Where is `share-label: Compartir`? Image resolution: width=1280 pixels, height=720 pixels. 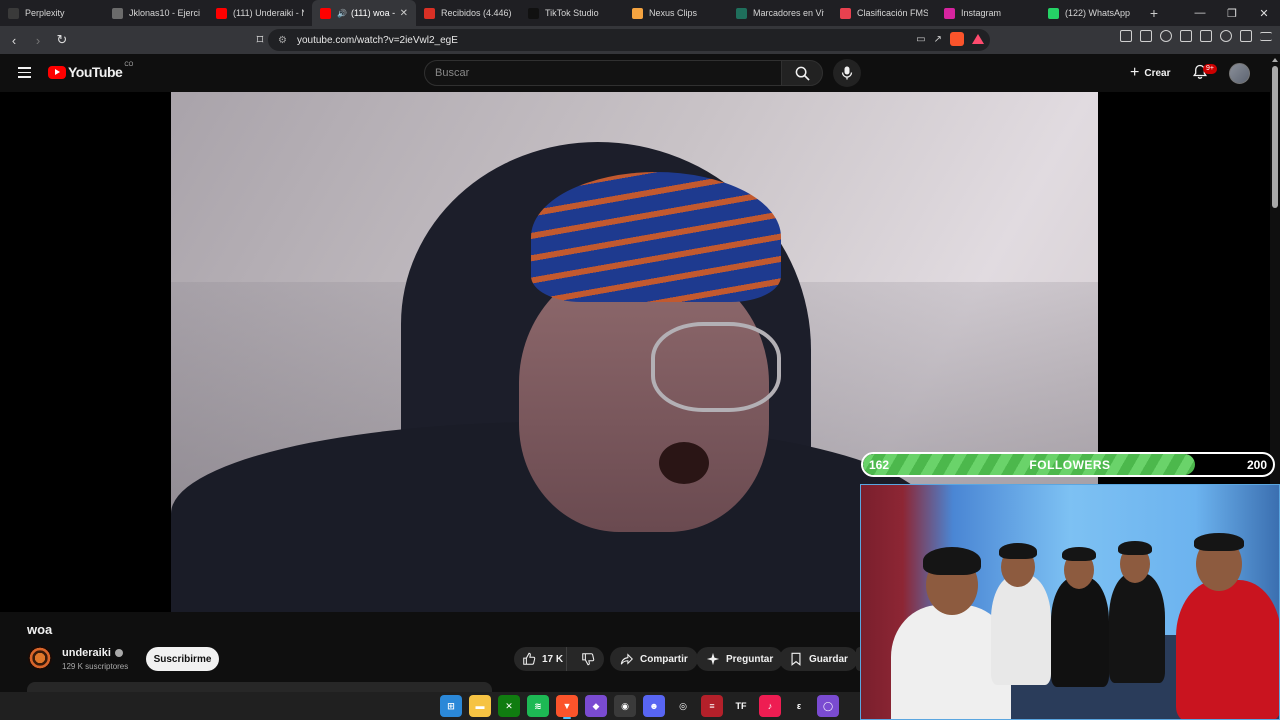 share-label: Compartir is located at coordinates (664, 659).